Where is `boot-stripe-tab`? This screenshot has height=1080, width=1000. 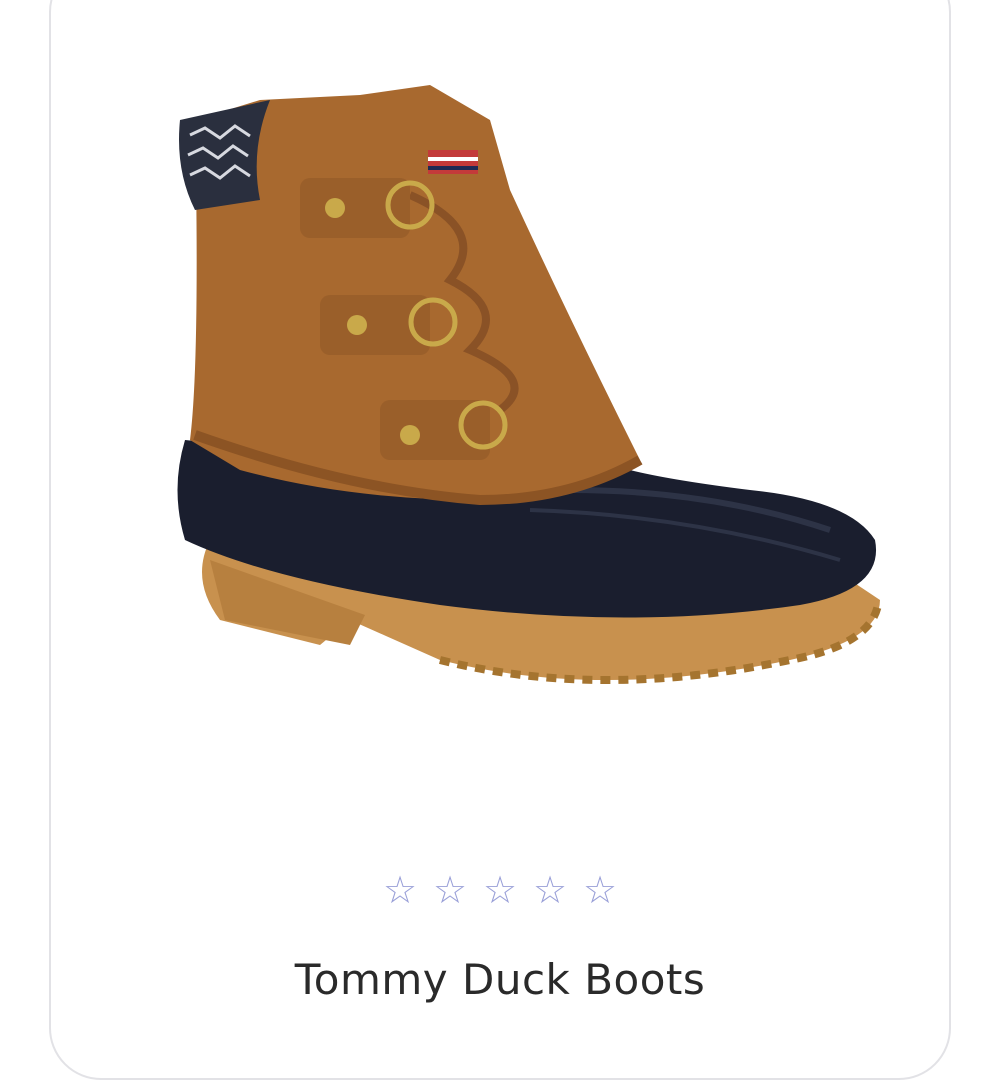
boot-stripe-tab is located at coordinates (453, 162).